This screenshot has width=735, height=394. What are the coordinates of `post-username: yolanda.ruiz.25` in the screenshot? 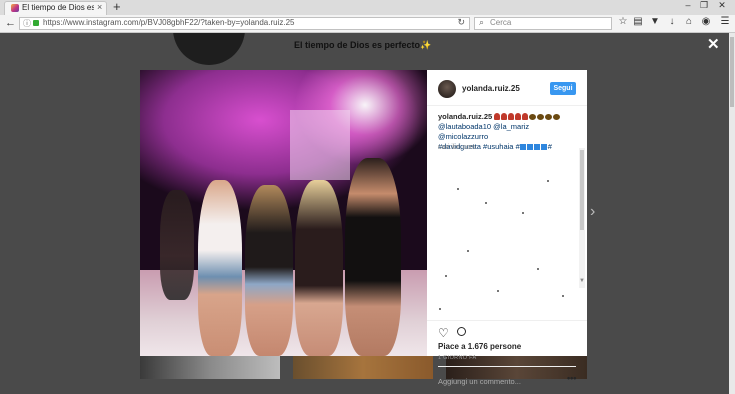 It's located at (491, 88).